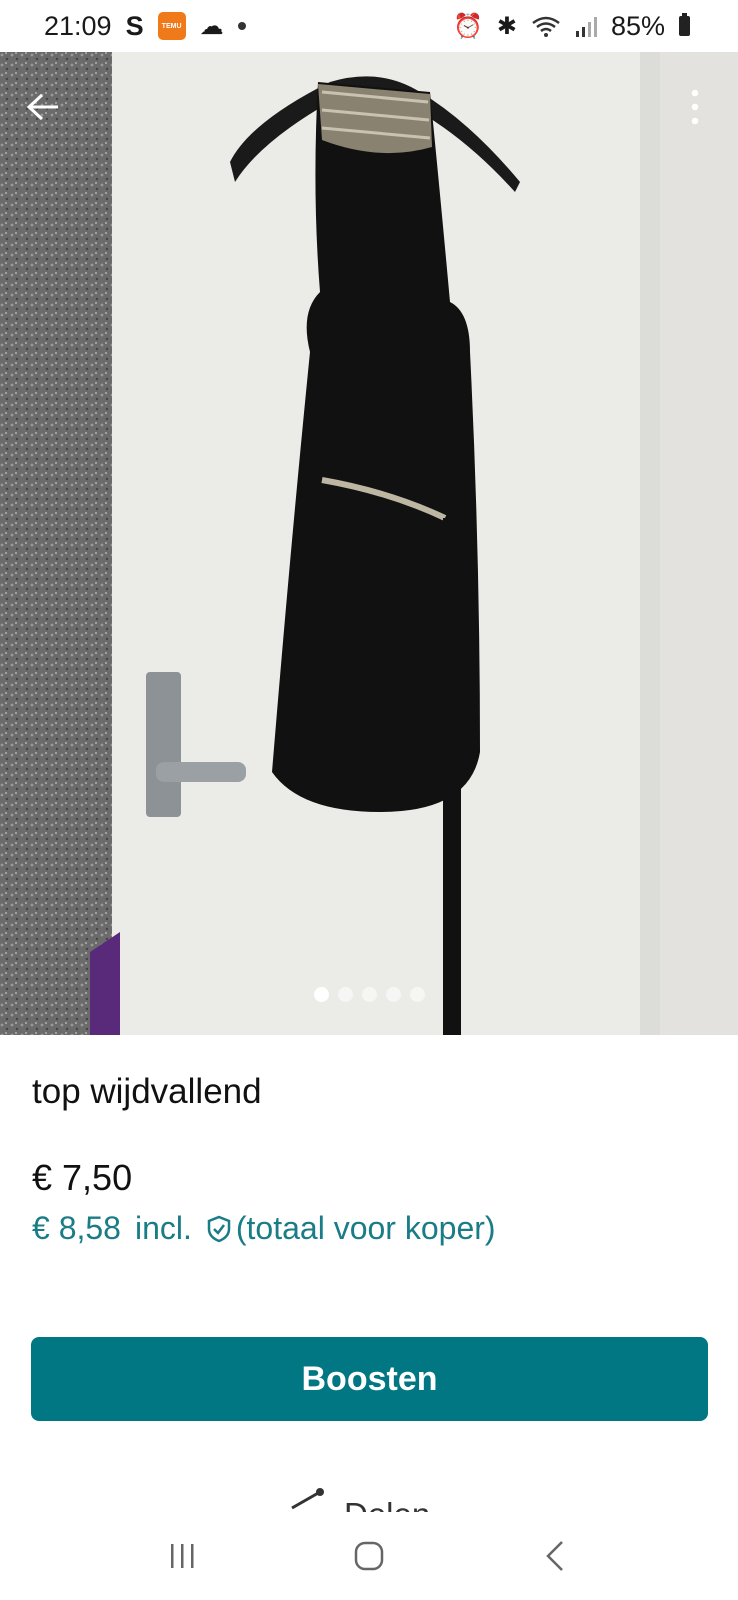 Image resolution: width=738 pixels, height=1600 pixels. I want to click on recents-icon, so click(182, 1556).